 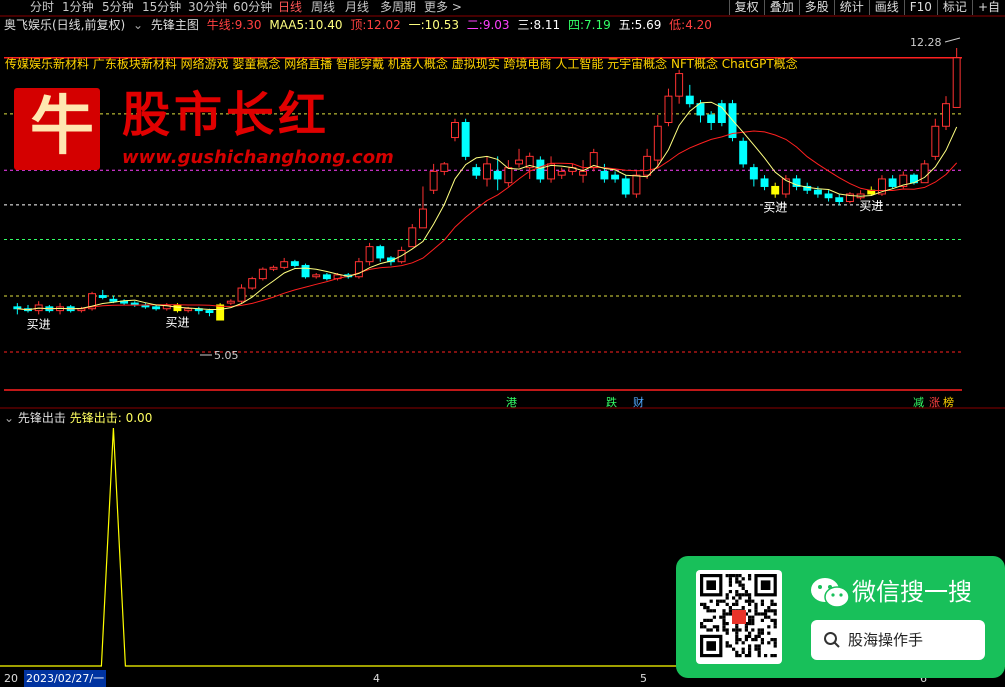 I want to click on wechat-search-text: 股海操作手, so click(x=886, y=640).